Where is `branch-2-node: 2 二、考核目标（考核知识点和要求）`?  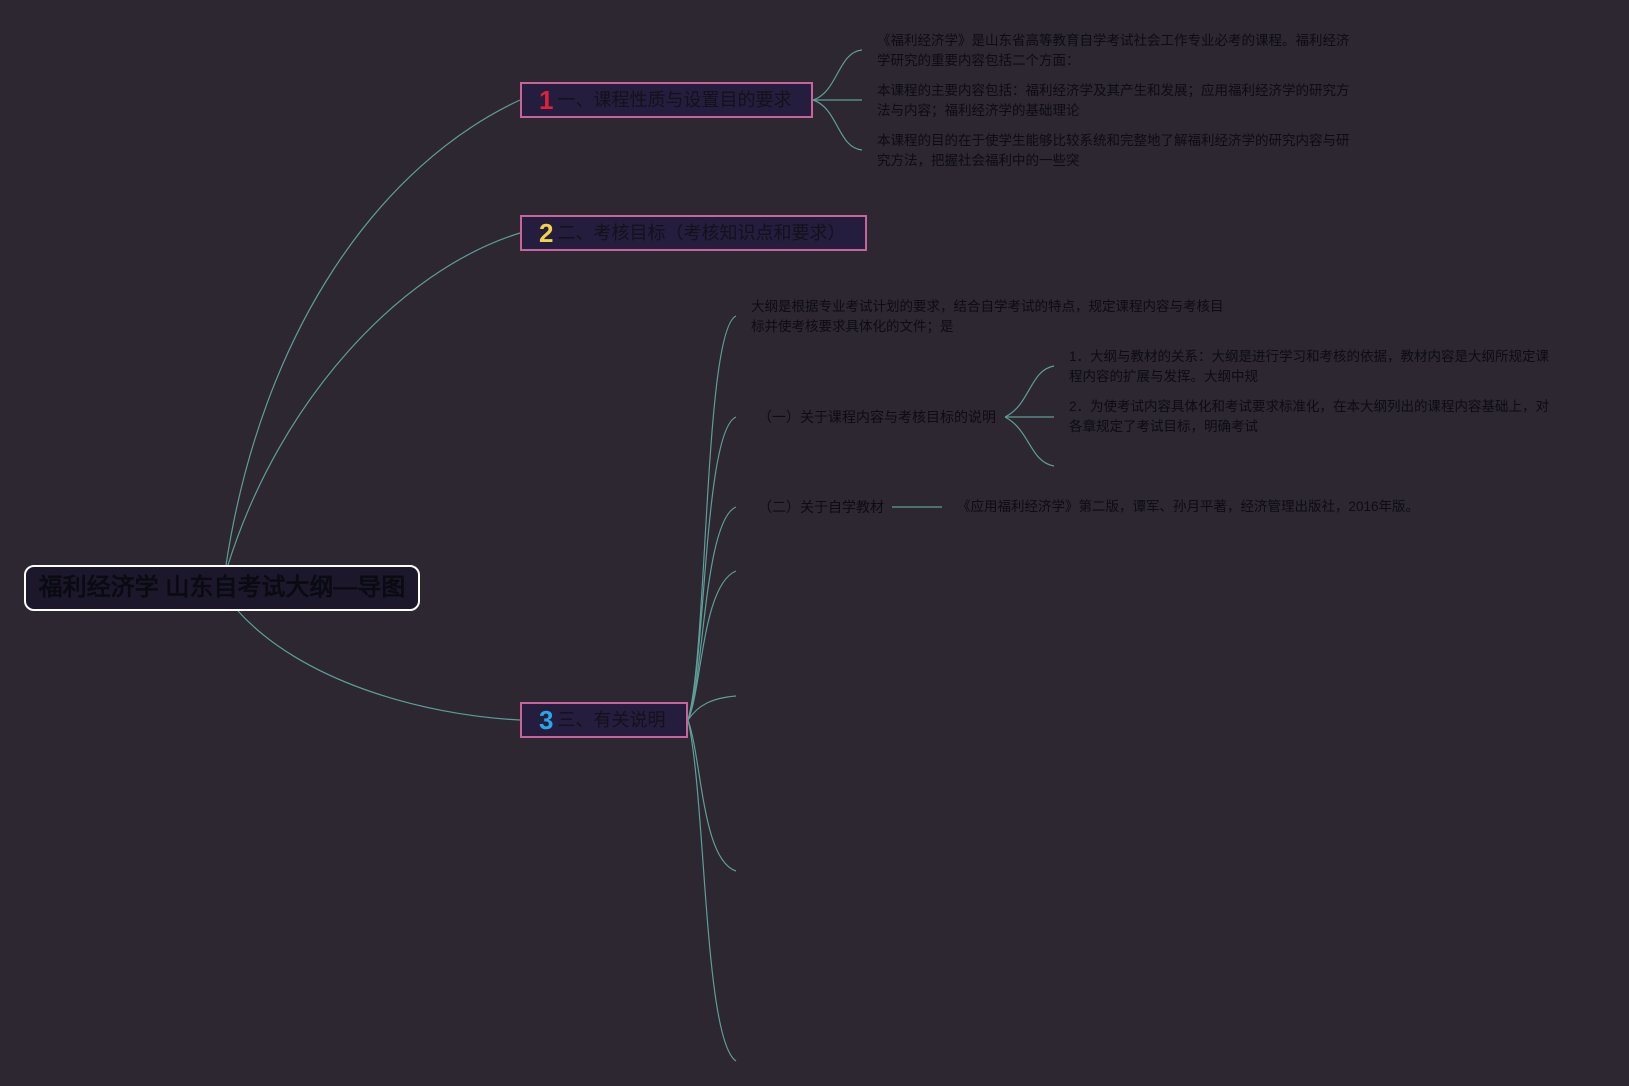
branch-2-node: 2 二、考核目标（考核知识点和要求） is located at coordinates (693, 233).